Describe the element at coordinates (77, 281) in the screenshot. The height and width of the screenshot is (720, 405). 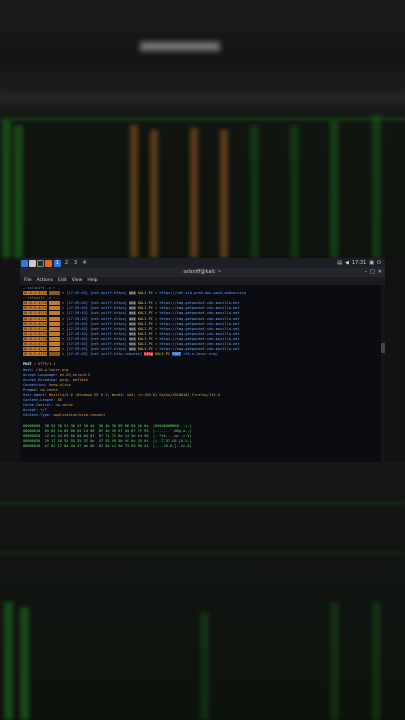
I see `menu-view: View` at that location.